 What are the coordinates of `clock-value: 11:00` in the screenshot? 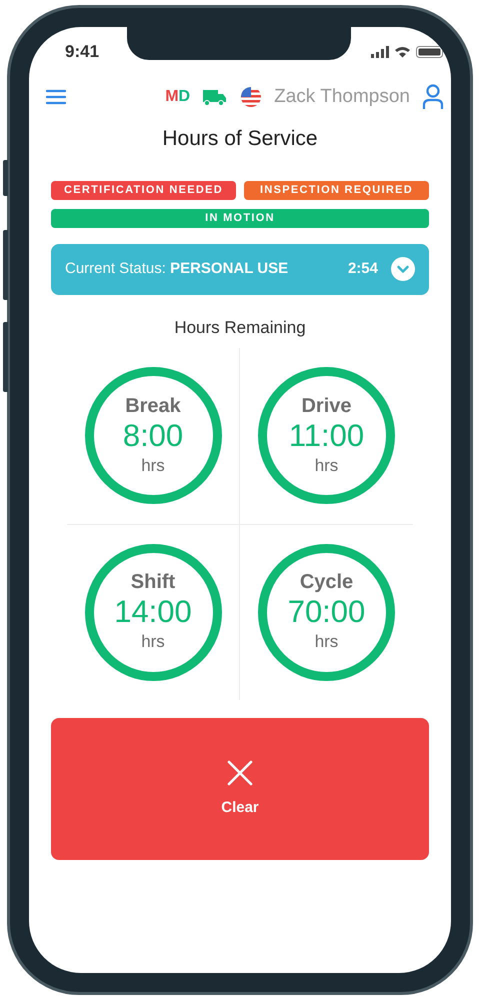 It's located at (326, 436).